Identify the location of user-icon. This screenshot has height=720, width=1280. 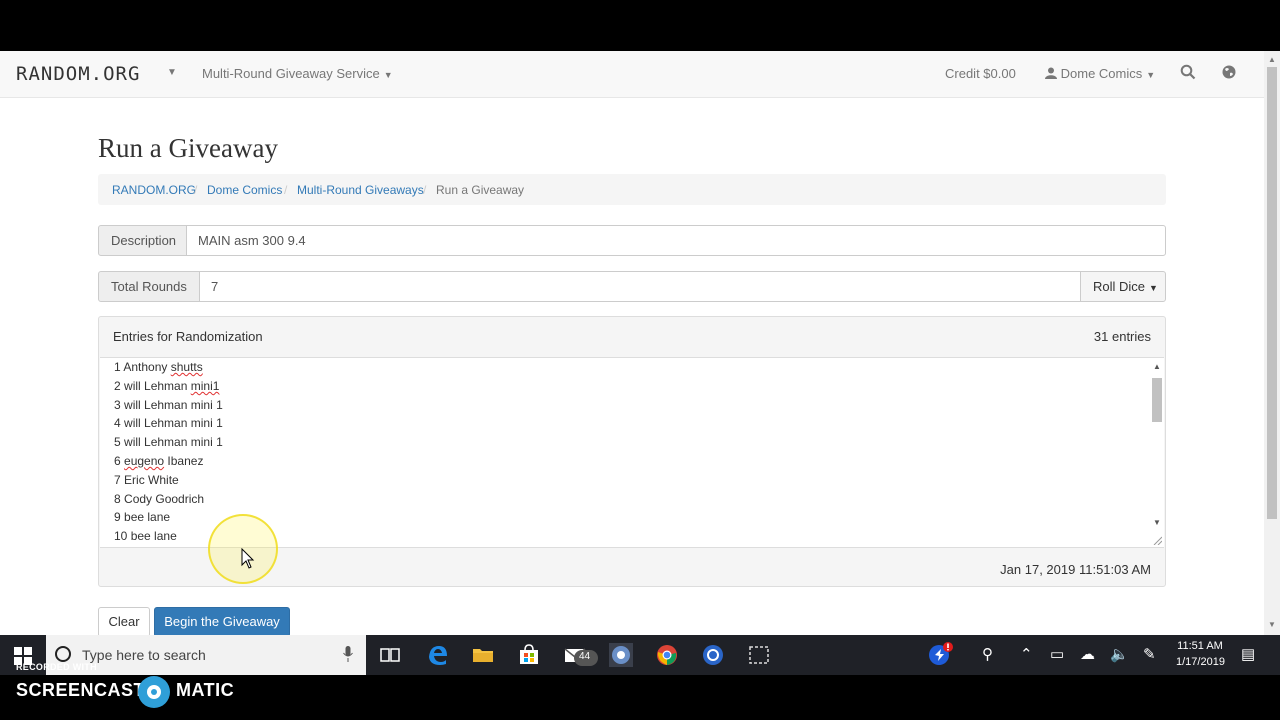
(1051, 73).